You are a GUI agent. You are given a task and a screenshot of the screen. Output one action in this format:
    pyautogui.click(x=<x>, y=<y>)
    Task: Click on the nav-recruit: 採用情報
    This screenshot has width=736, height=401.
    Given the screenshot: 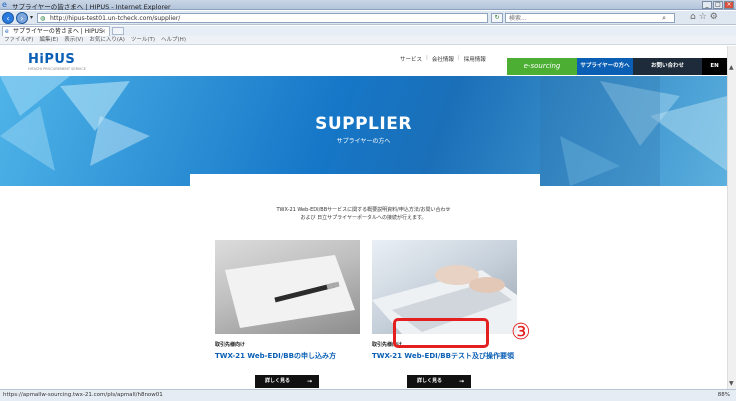 What is the action you would take?
    pyautogui.click(x=475, y=59)
    